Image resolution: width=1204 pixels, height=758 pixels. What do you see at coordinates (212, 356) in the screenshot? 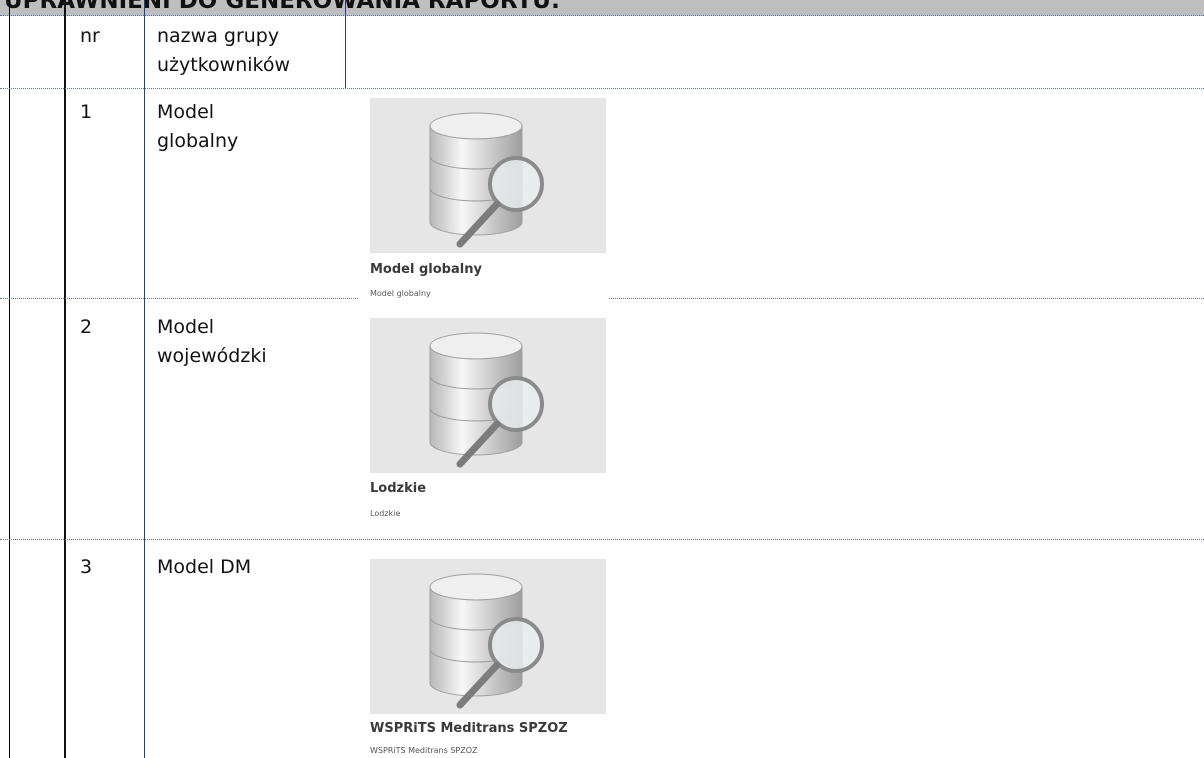
I see `row-2-name-line2: wojewódzki` at bounding box center [212, 356].